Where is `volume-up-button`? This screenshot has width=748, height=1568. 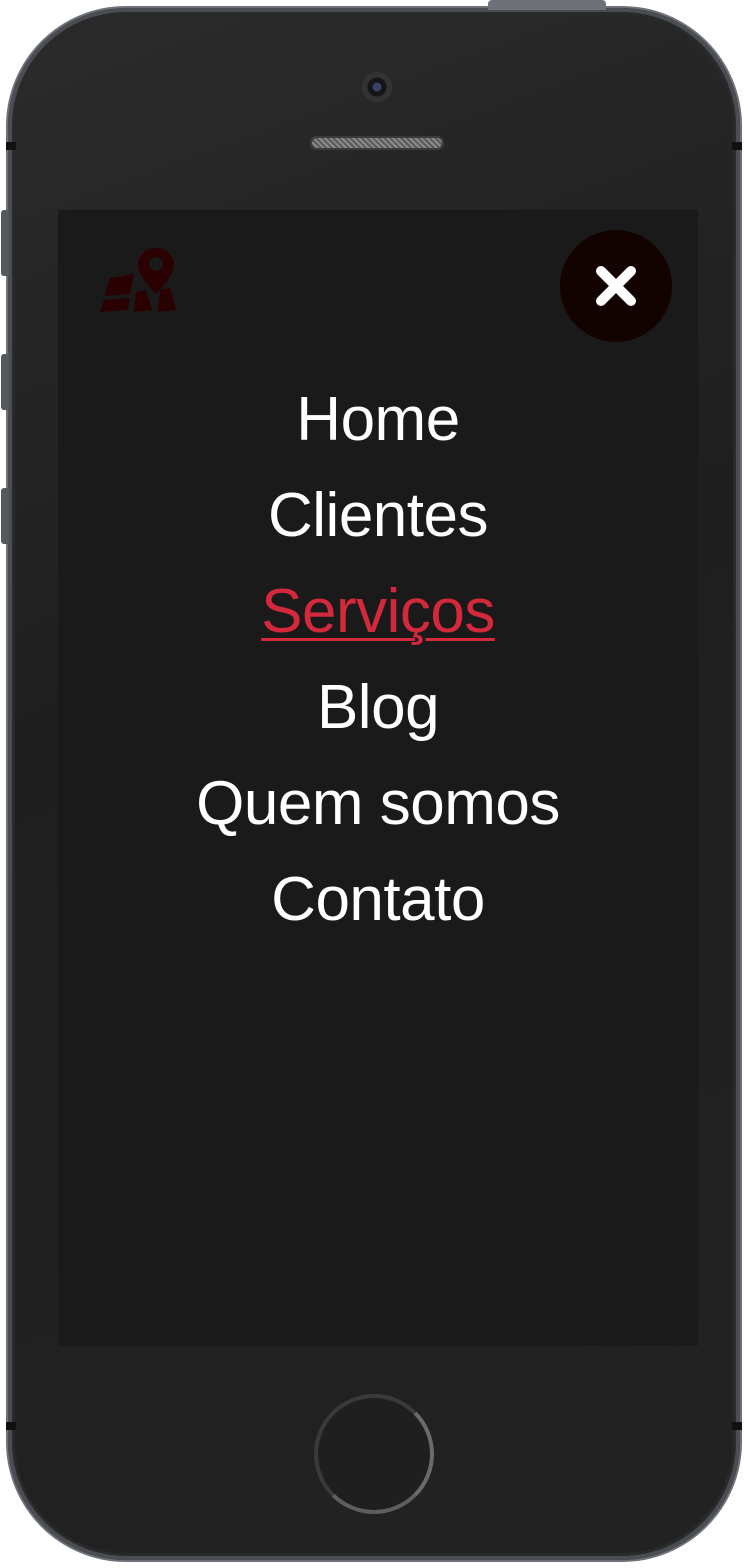 volume-up-button is located at coordinates (5, 382).